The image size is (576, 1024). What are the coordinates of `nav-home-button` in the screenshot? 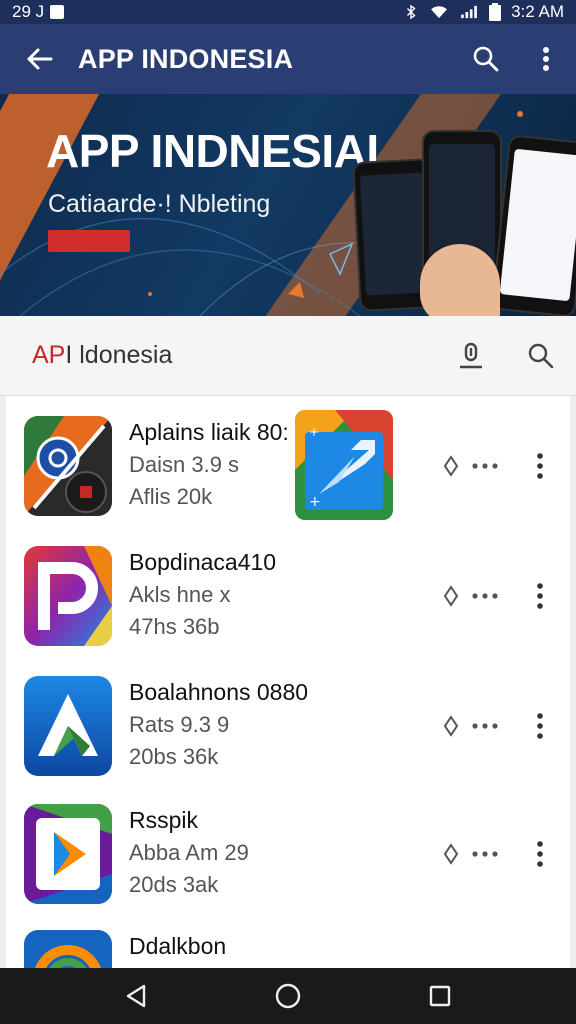 It's located at (288, 996).